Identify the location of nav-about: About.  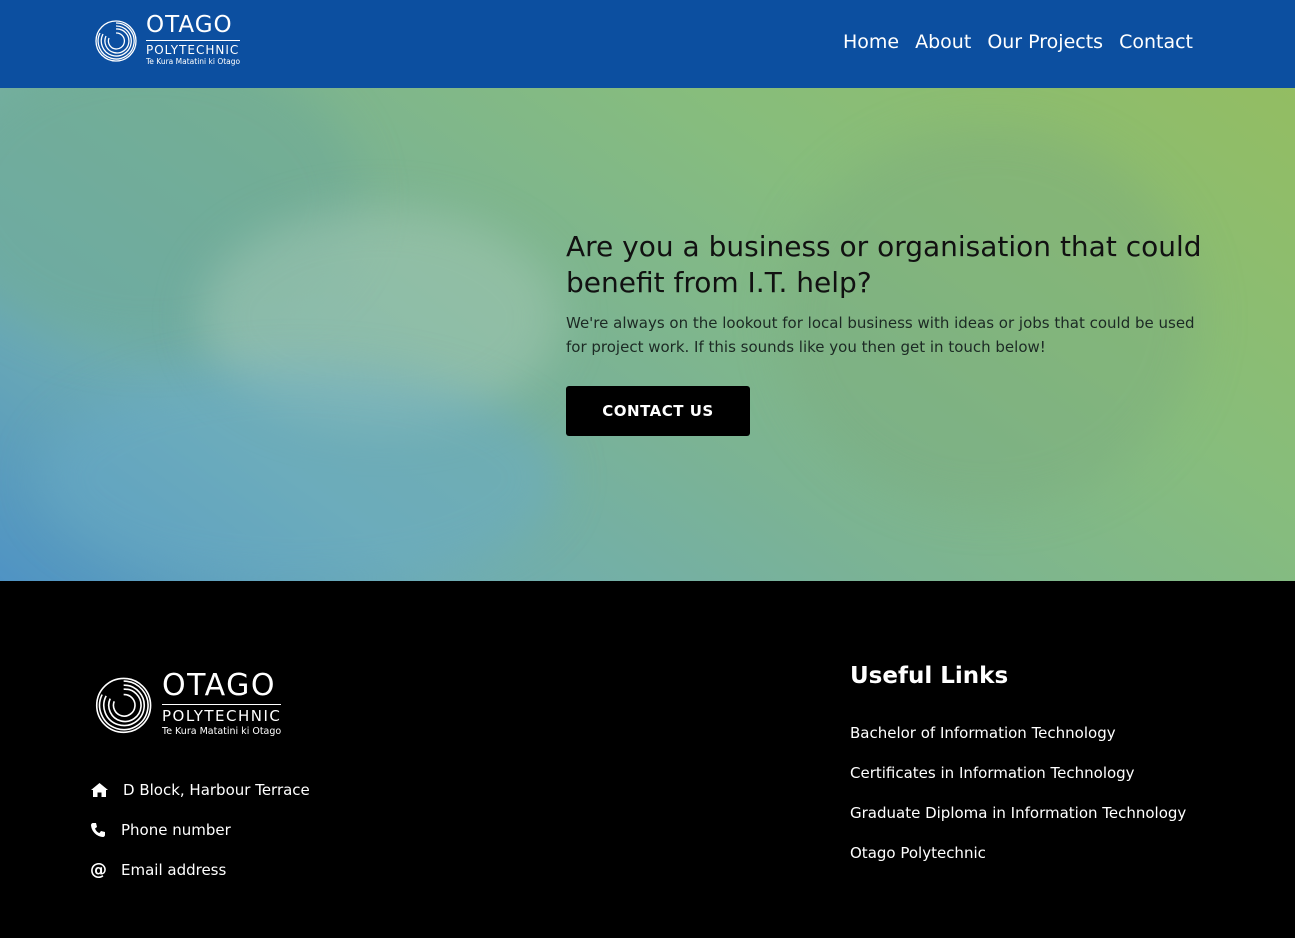
(943, 42).